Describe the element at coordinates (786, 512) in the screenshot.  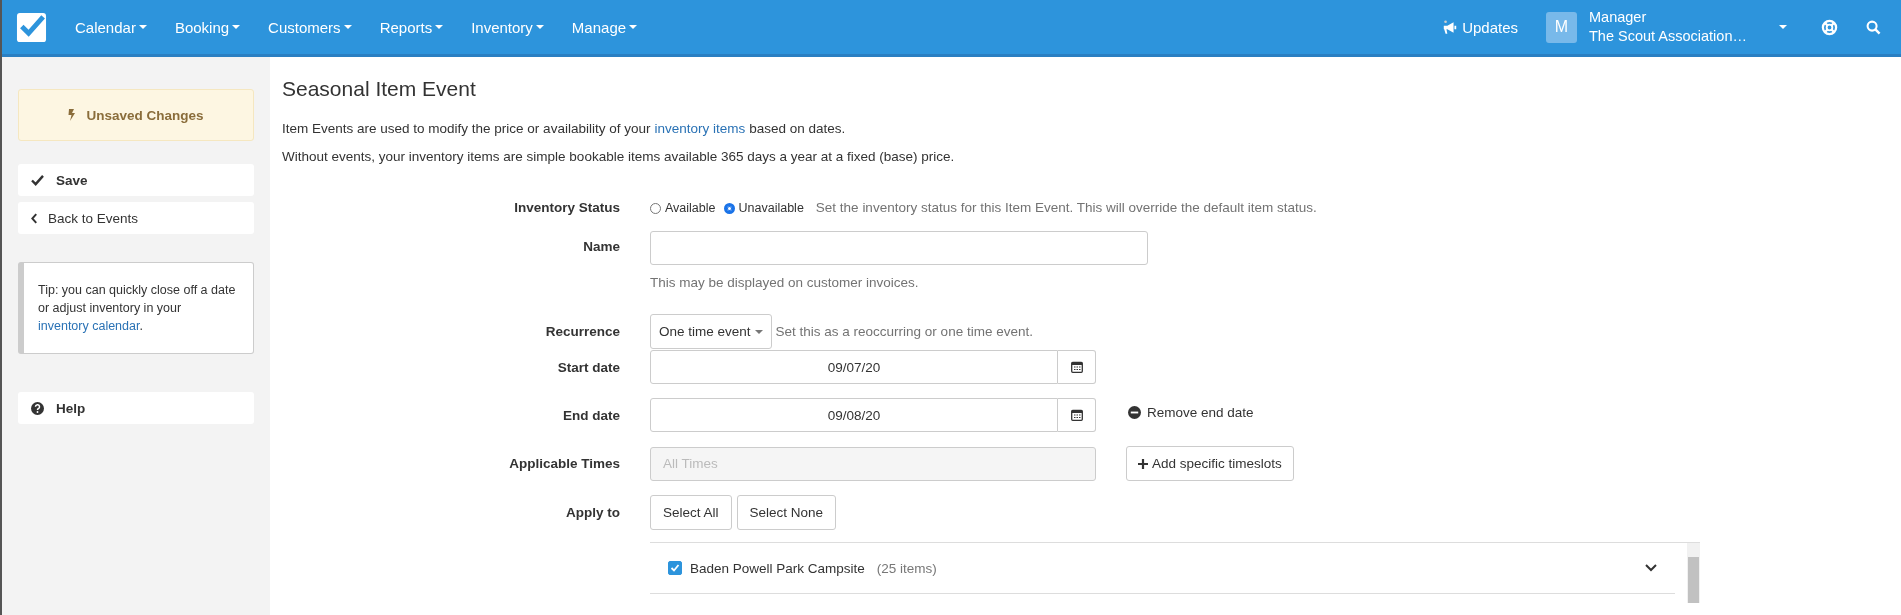
I see `selection-button: Select None` at that location.